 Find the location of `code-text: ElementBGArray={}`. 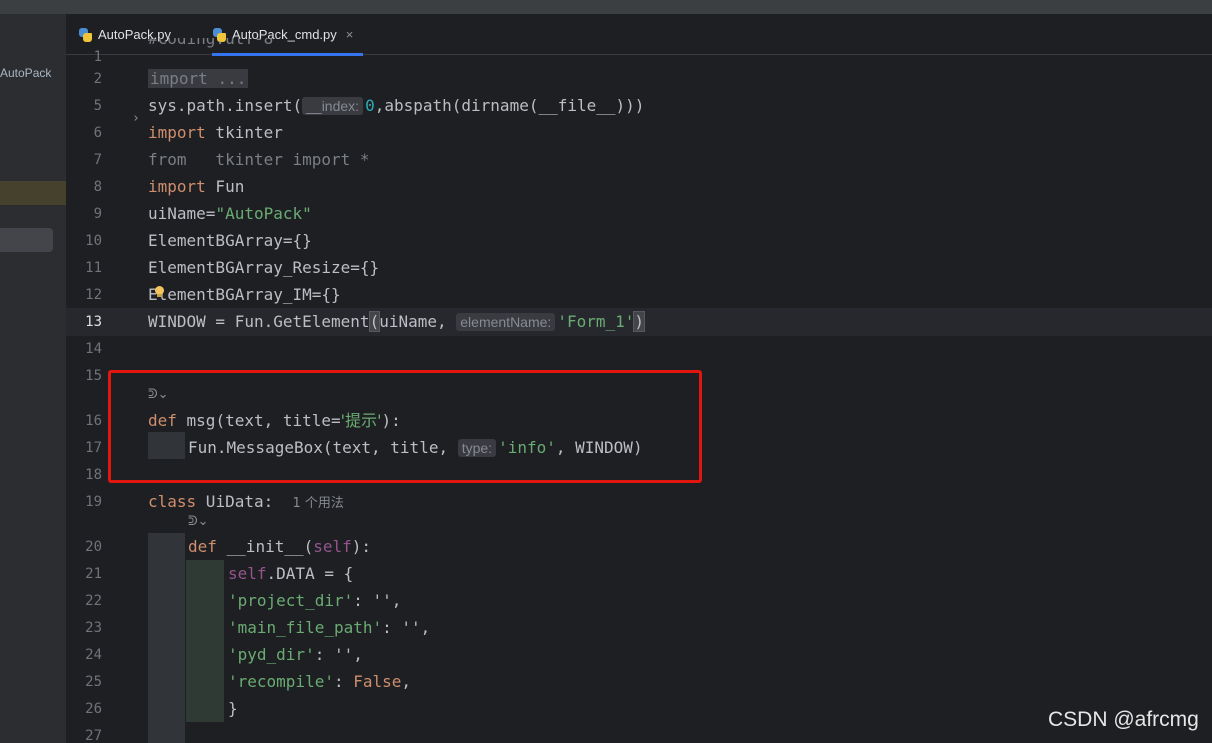

code-text: ElementBGArray={} is located at coordinates (230, 240).